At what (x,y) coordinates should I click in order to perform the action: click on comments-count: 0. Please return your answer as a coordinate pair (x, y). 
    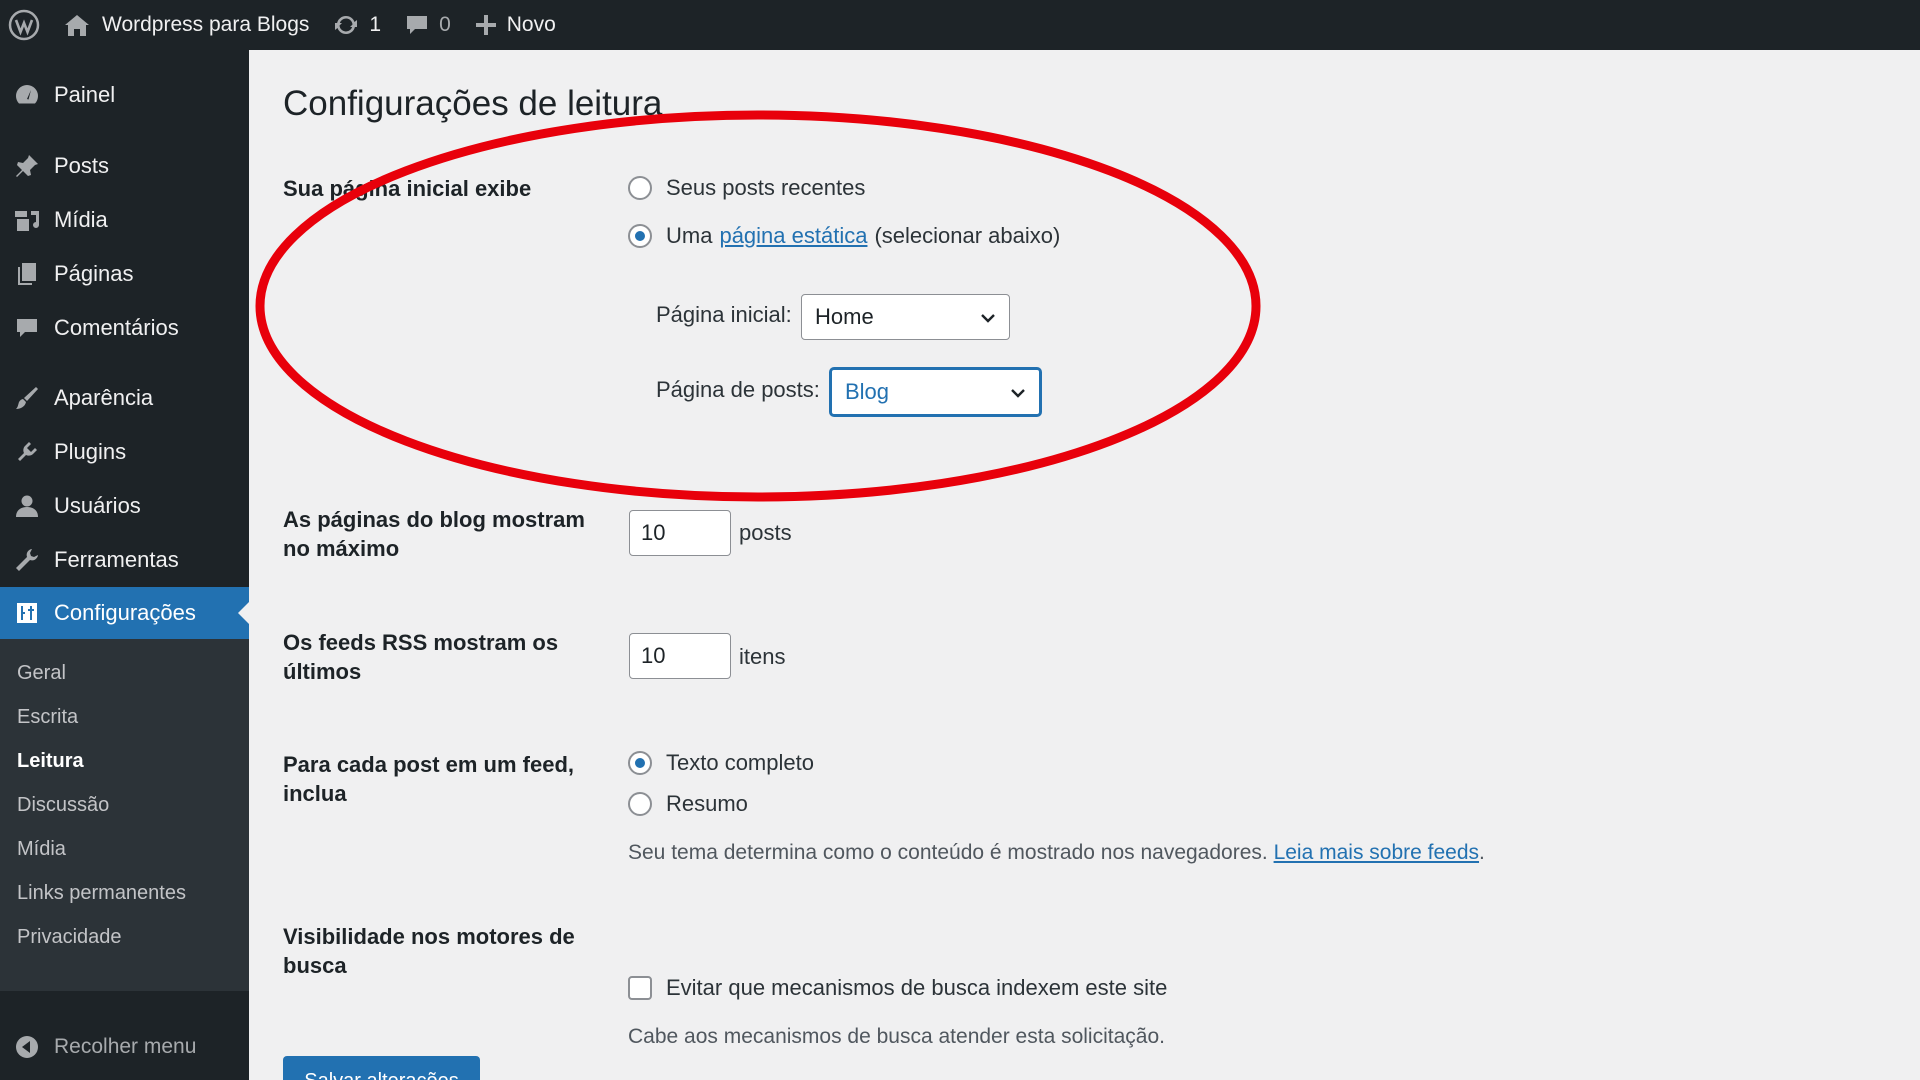
    Looking at the image, I should click on (445, 24).